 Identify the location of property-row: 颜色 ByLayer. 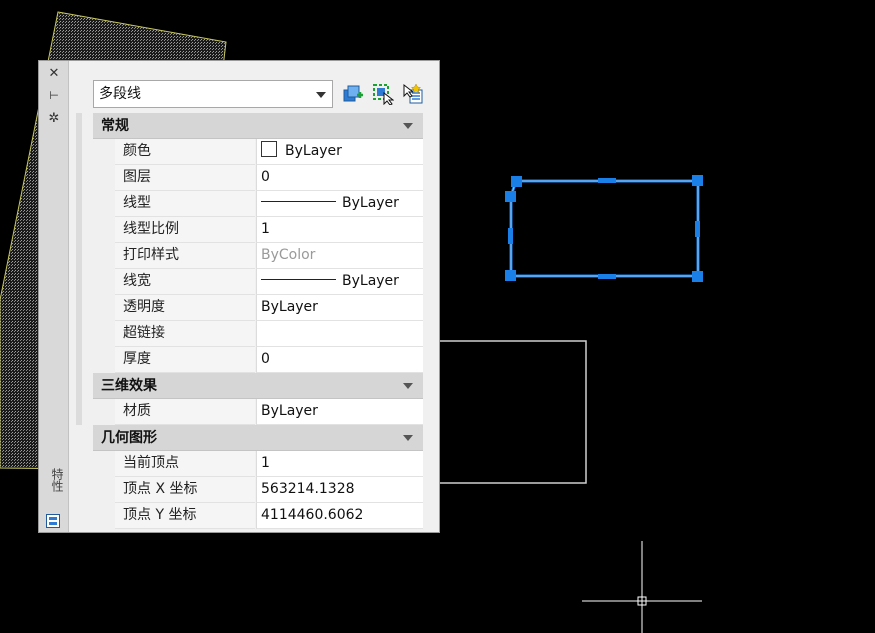
(258, 152).